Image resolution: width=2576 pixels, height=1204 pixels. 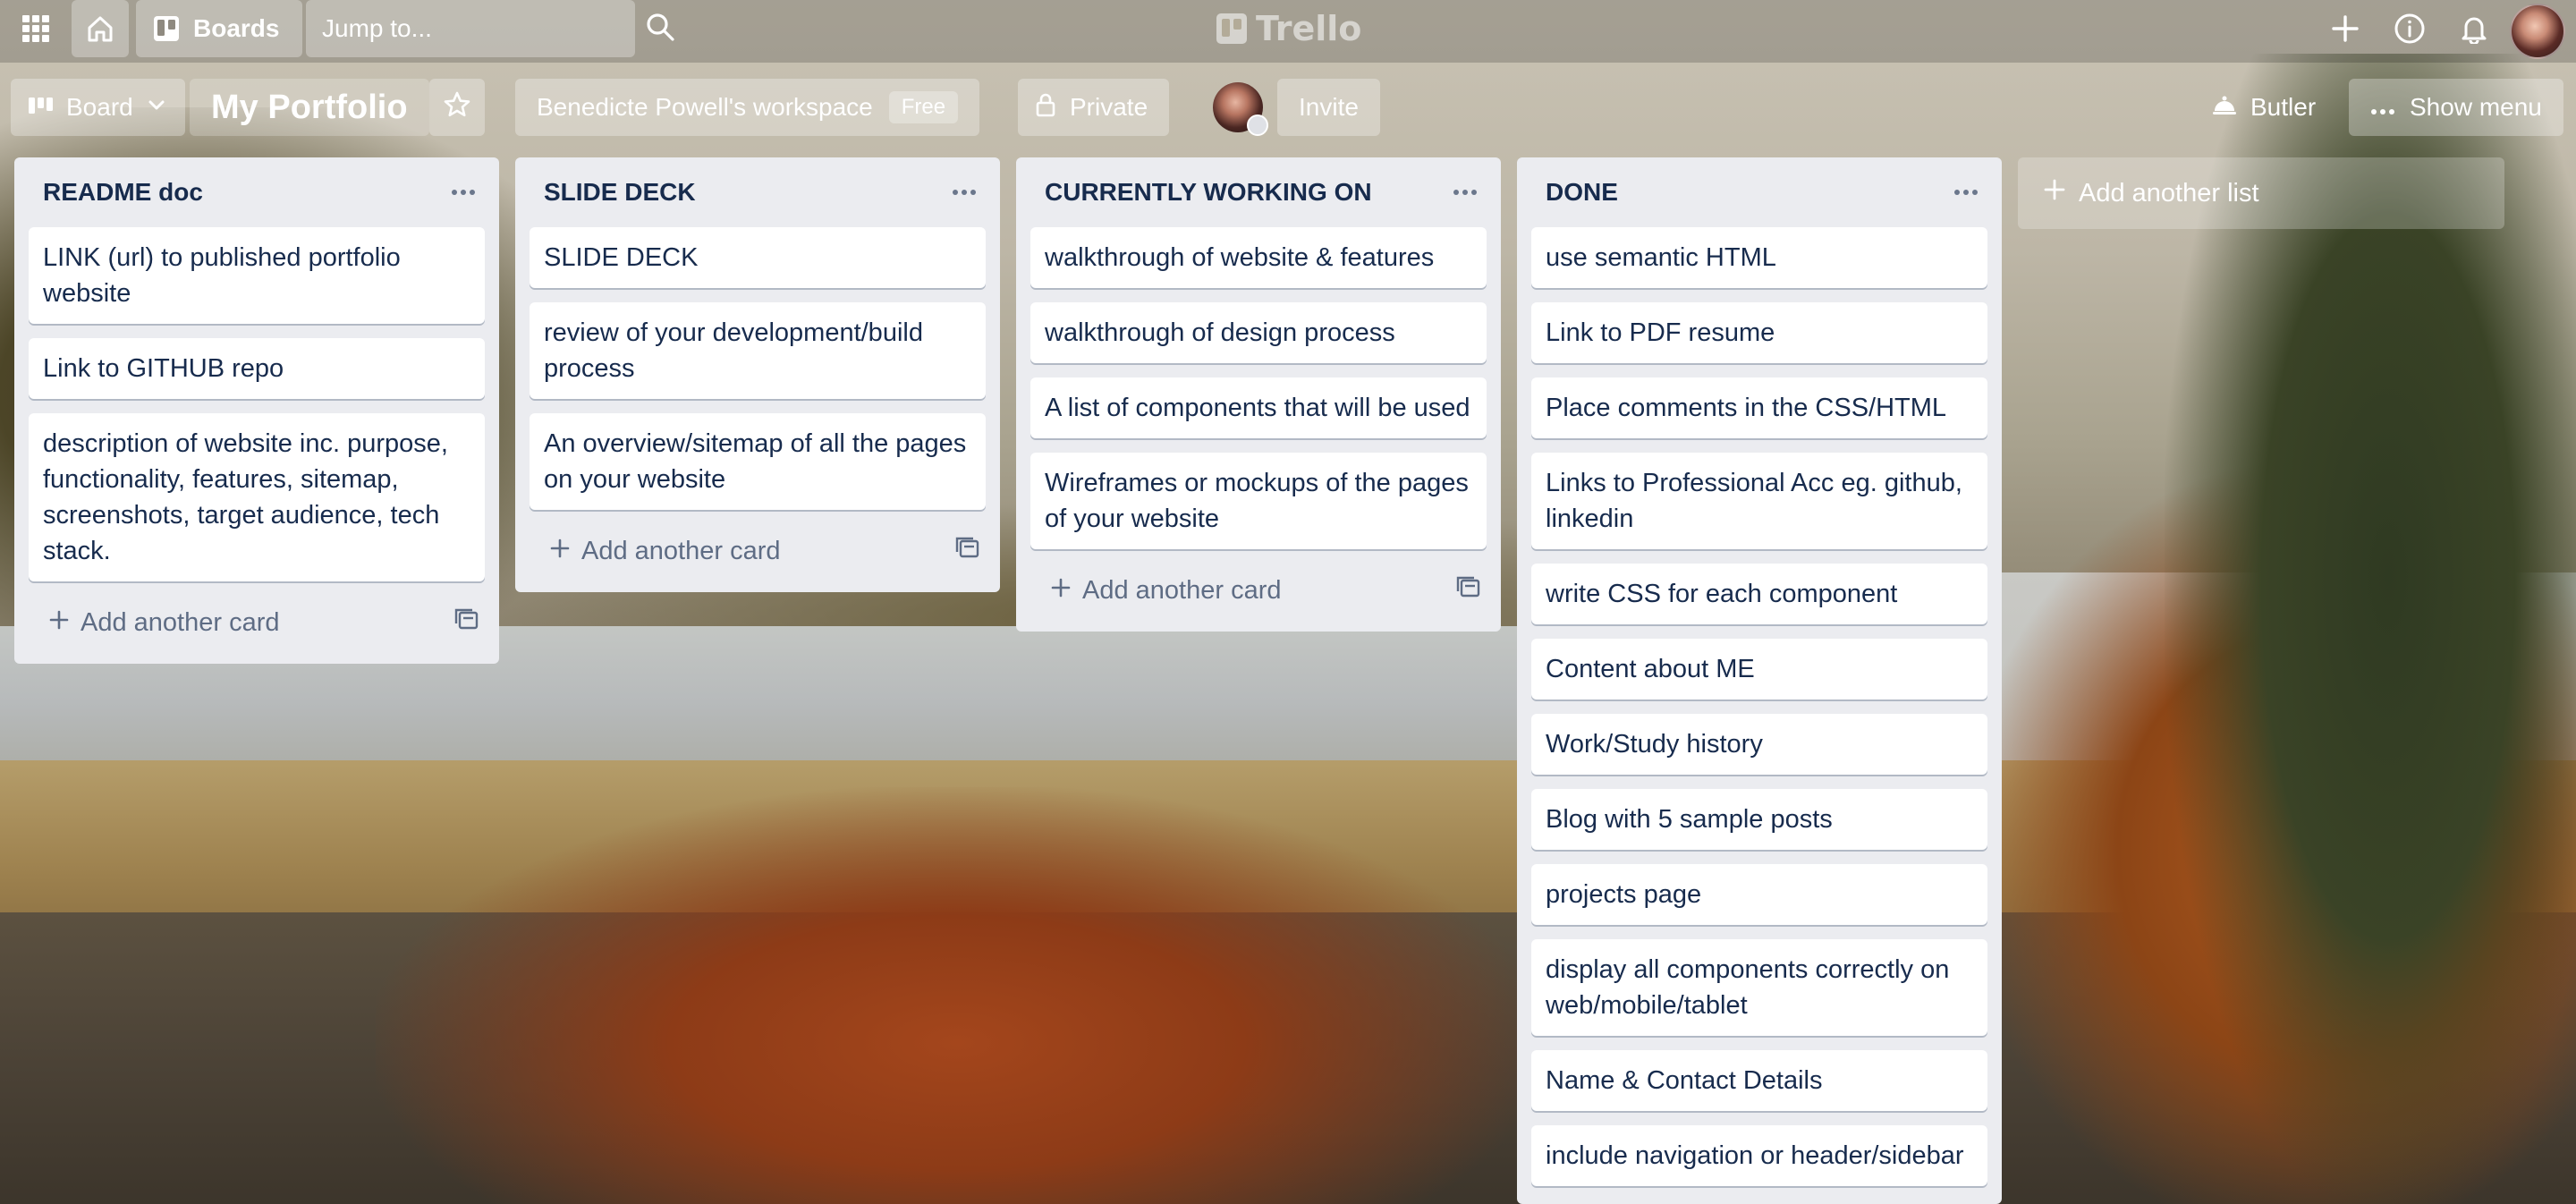 I want to click on board-title: My Portfolio, so click(x=309, y=107).